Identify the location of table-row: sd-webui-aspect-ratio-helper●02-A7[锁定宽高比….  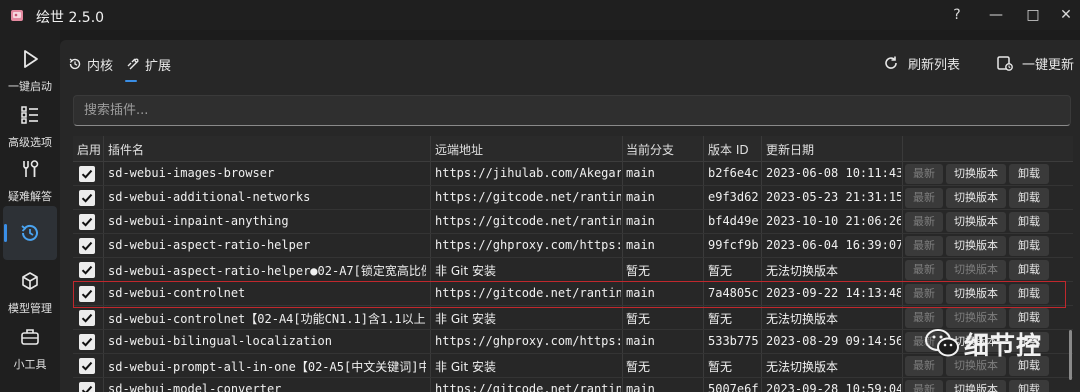
(573, 270).